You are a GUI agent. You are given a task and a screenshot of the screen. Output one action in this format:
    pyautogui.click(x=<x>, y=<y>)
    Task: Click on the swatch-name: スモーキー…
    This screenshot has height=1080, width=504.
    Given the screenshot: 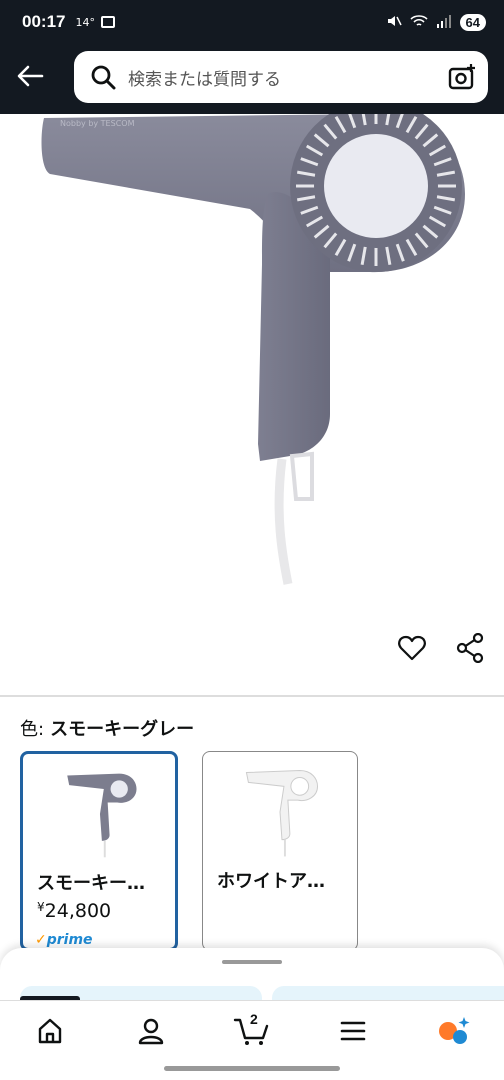 What is the action you would take?
    pyautogui.click(x=91, y=883)
    